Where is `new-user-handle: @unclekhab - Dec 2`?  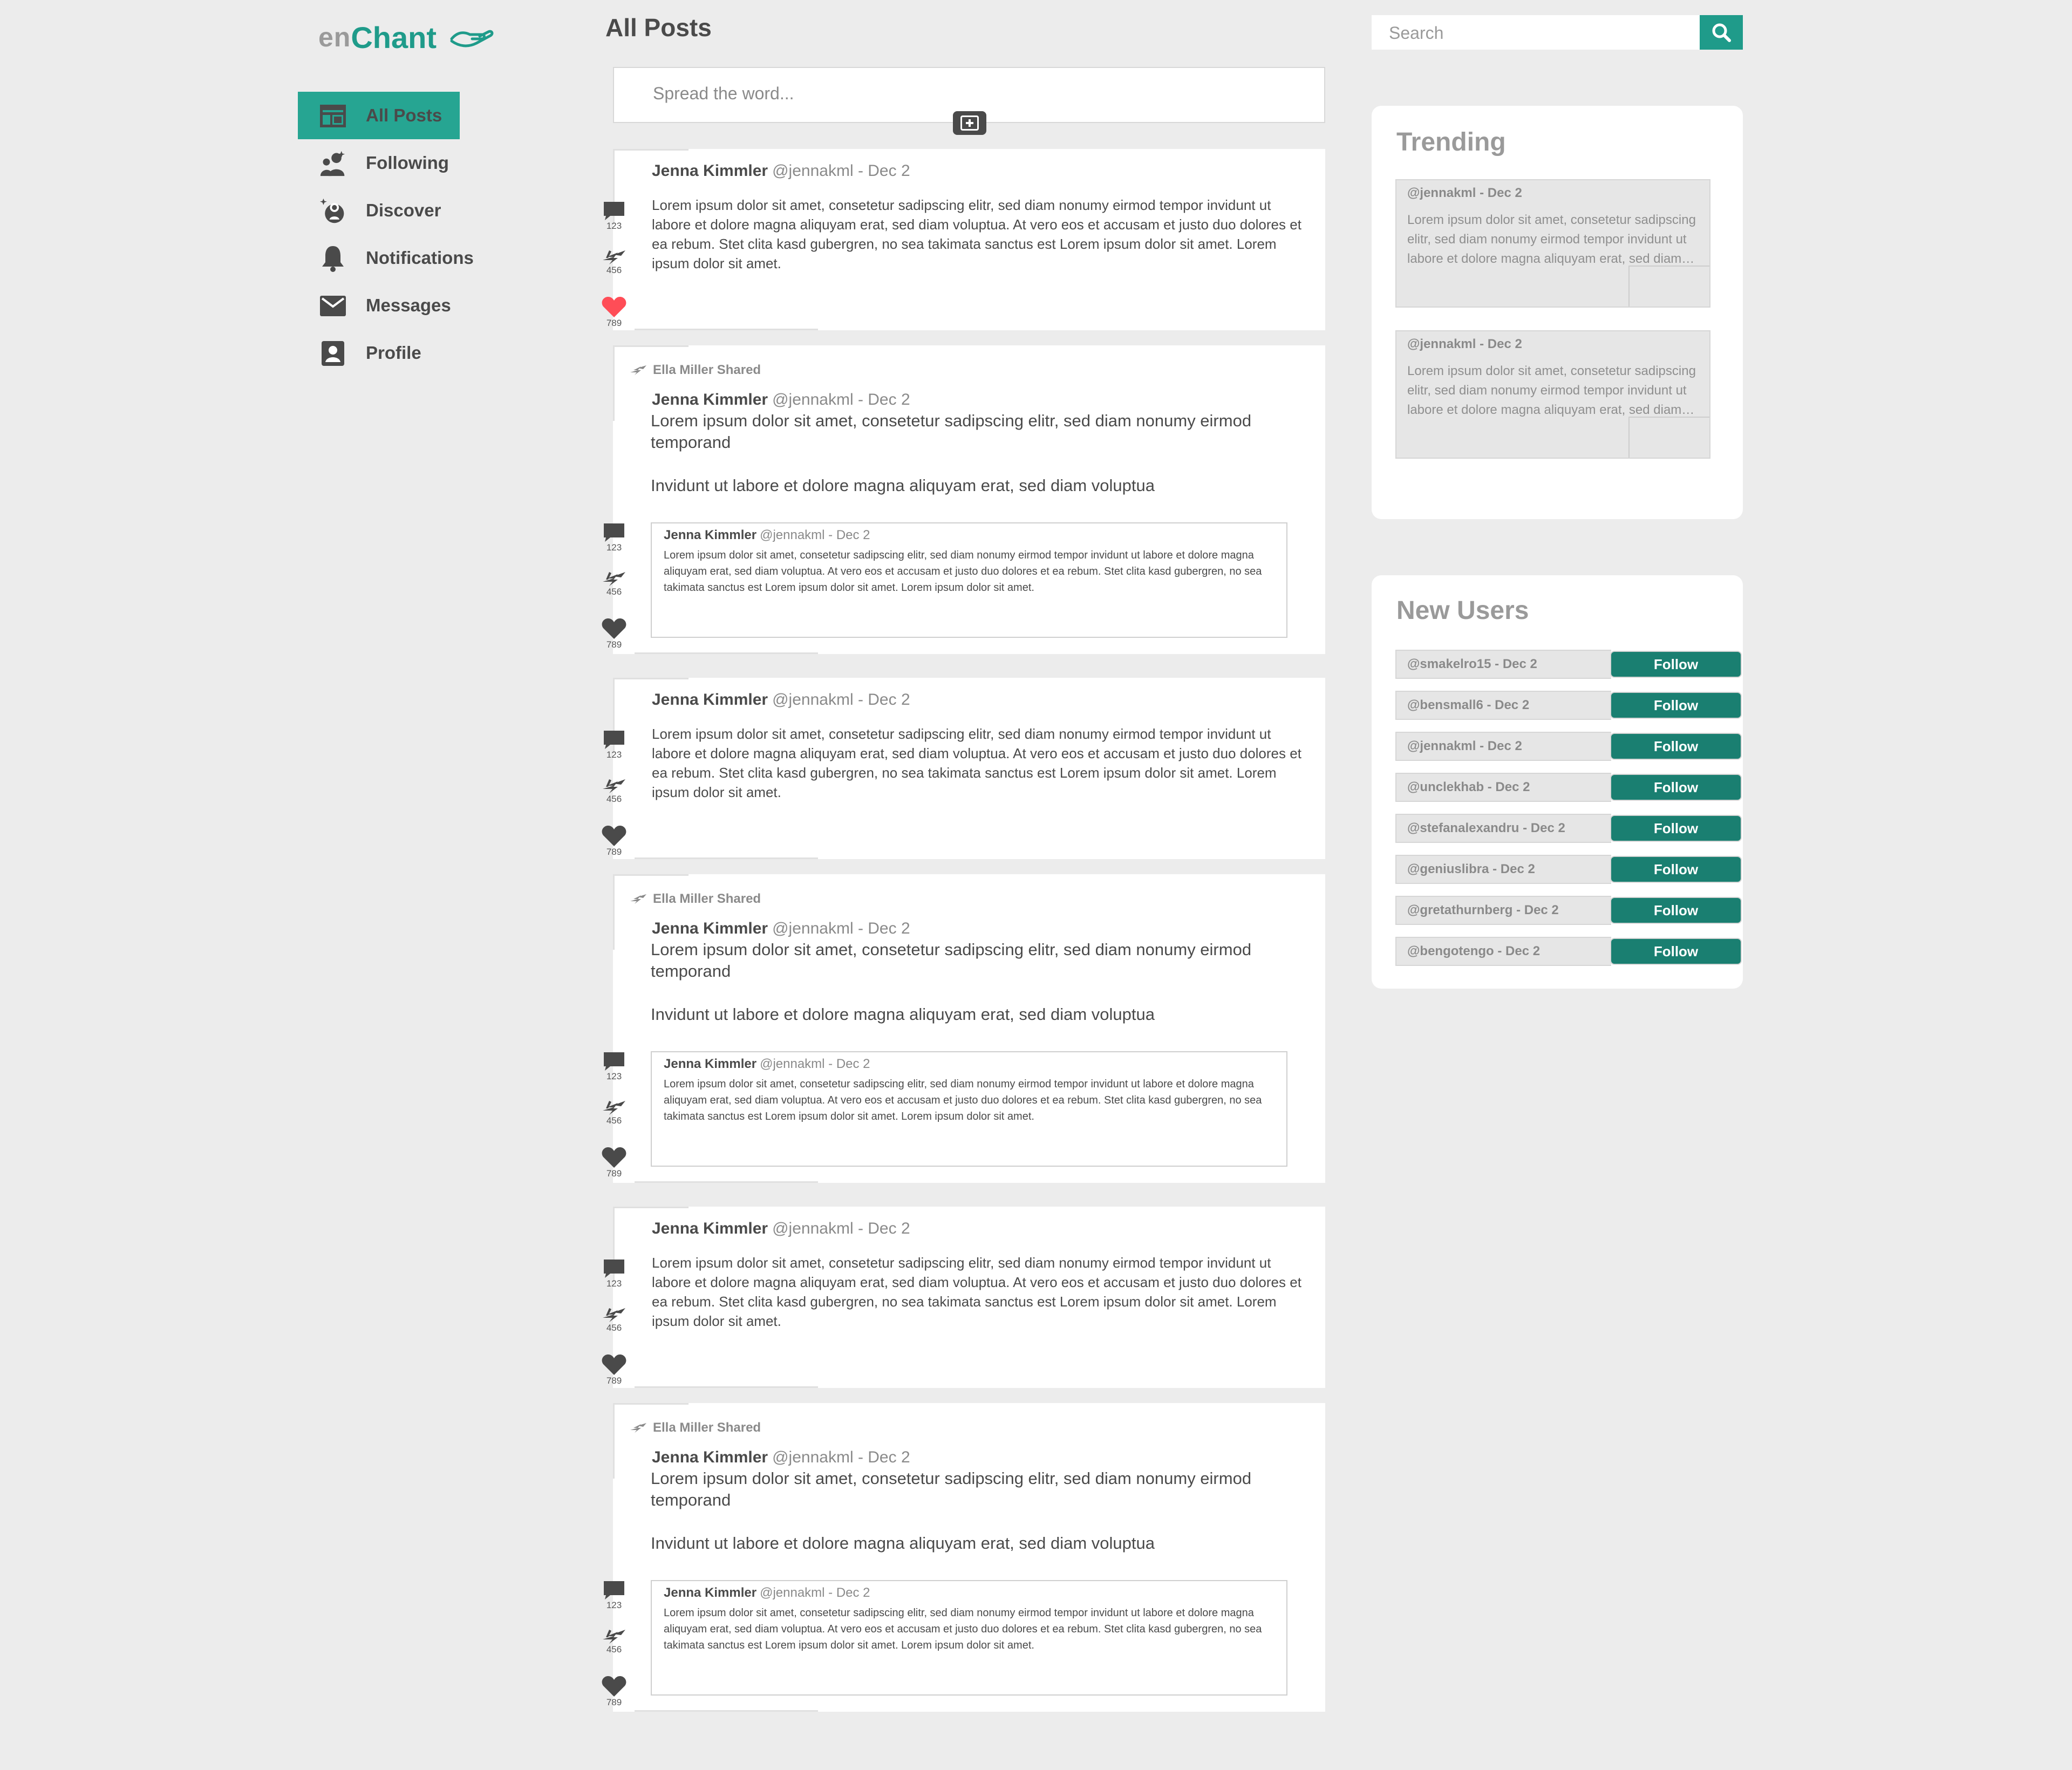
new-user-handle: @unclekhab - Dec 2 is located at coordinates (1503, 788).